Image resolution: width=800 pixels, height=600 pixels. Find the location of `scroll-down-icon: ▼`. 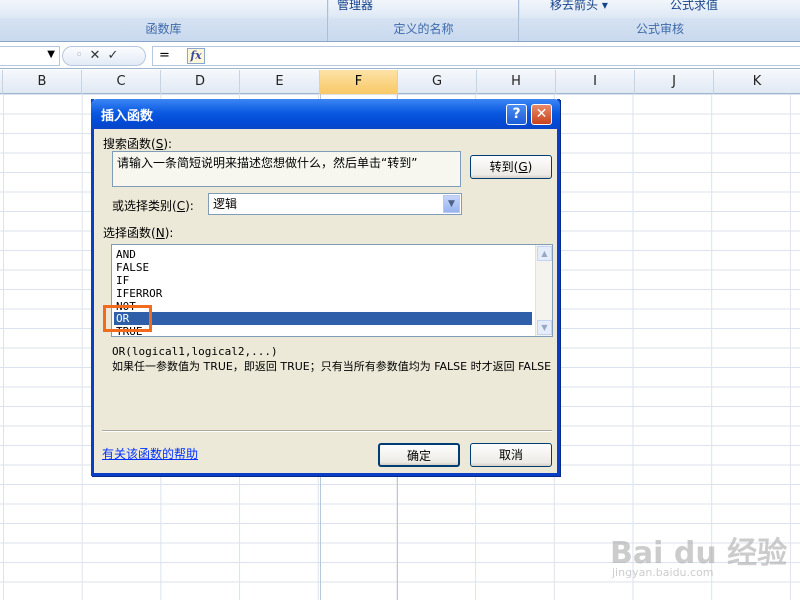

scroll-down-icon: ▼ is located at coordinates (544, 327).